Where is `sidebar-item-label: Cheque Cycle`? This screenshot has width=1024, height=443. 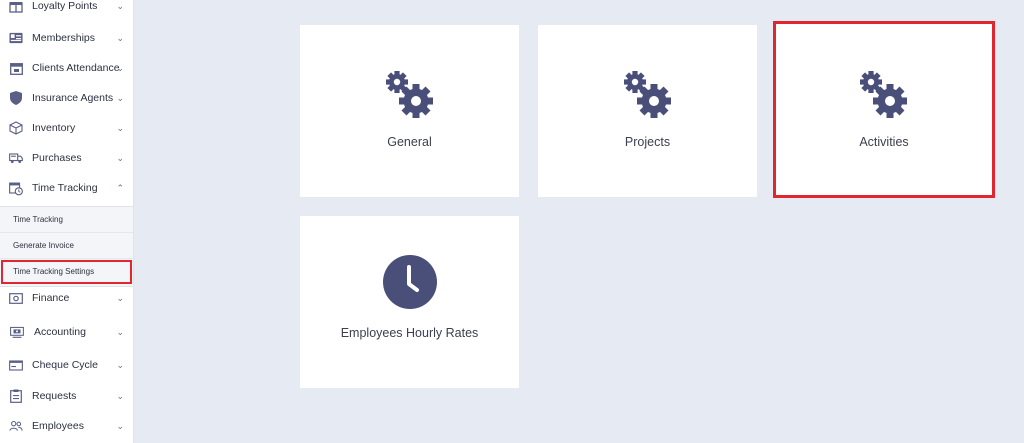
sidebar-item-label: Cheque Cycle is located at coordinates (65, 365).